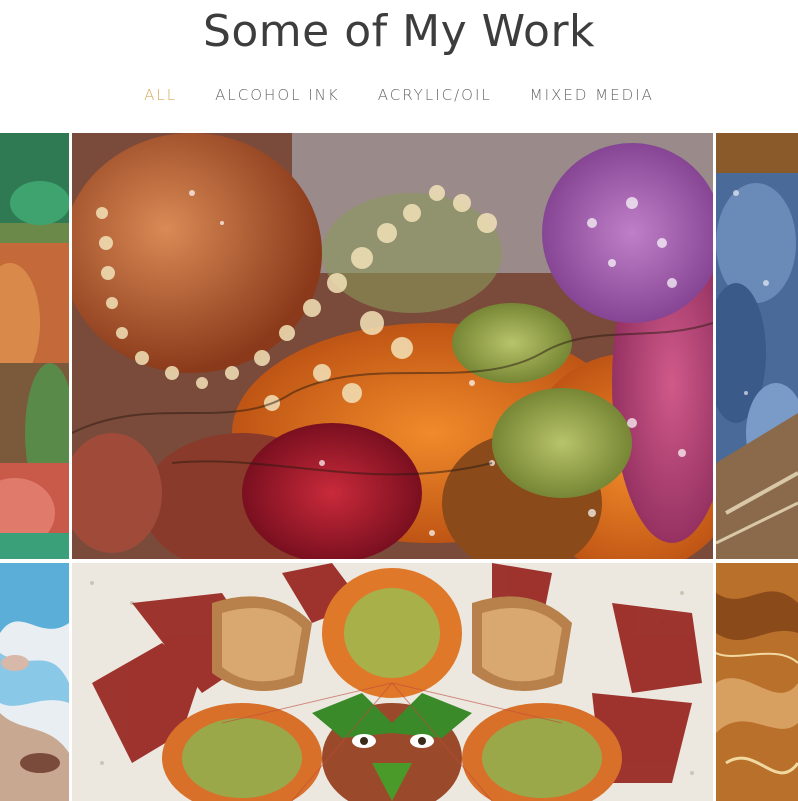 This screenshot has height=801, width=798. I want to click on gallery-item-left-bottom, so click(34, 682).